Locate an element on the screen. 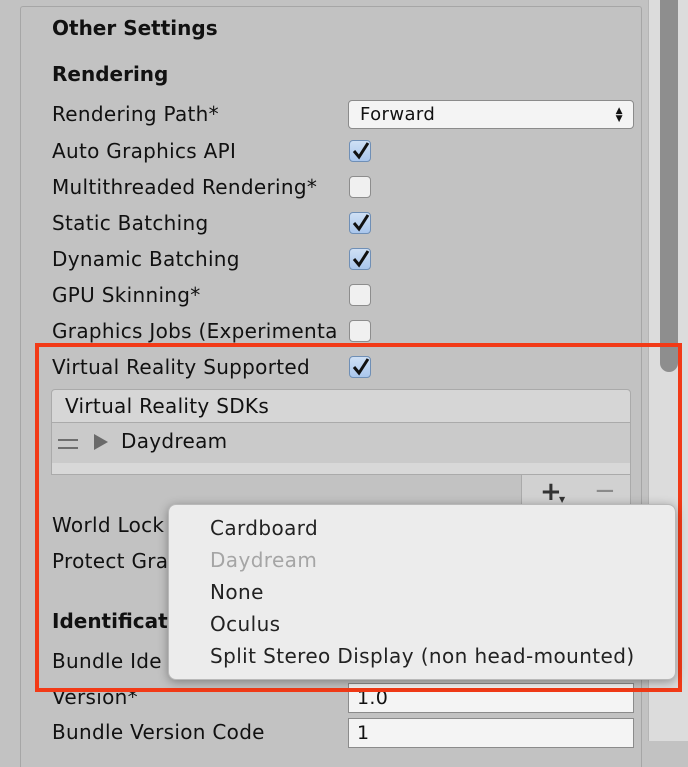 The width and height of the screenshot is (688, 767). auto-graphics-api-checkbox is located at coordinates (360, 151).